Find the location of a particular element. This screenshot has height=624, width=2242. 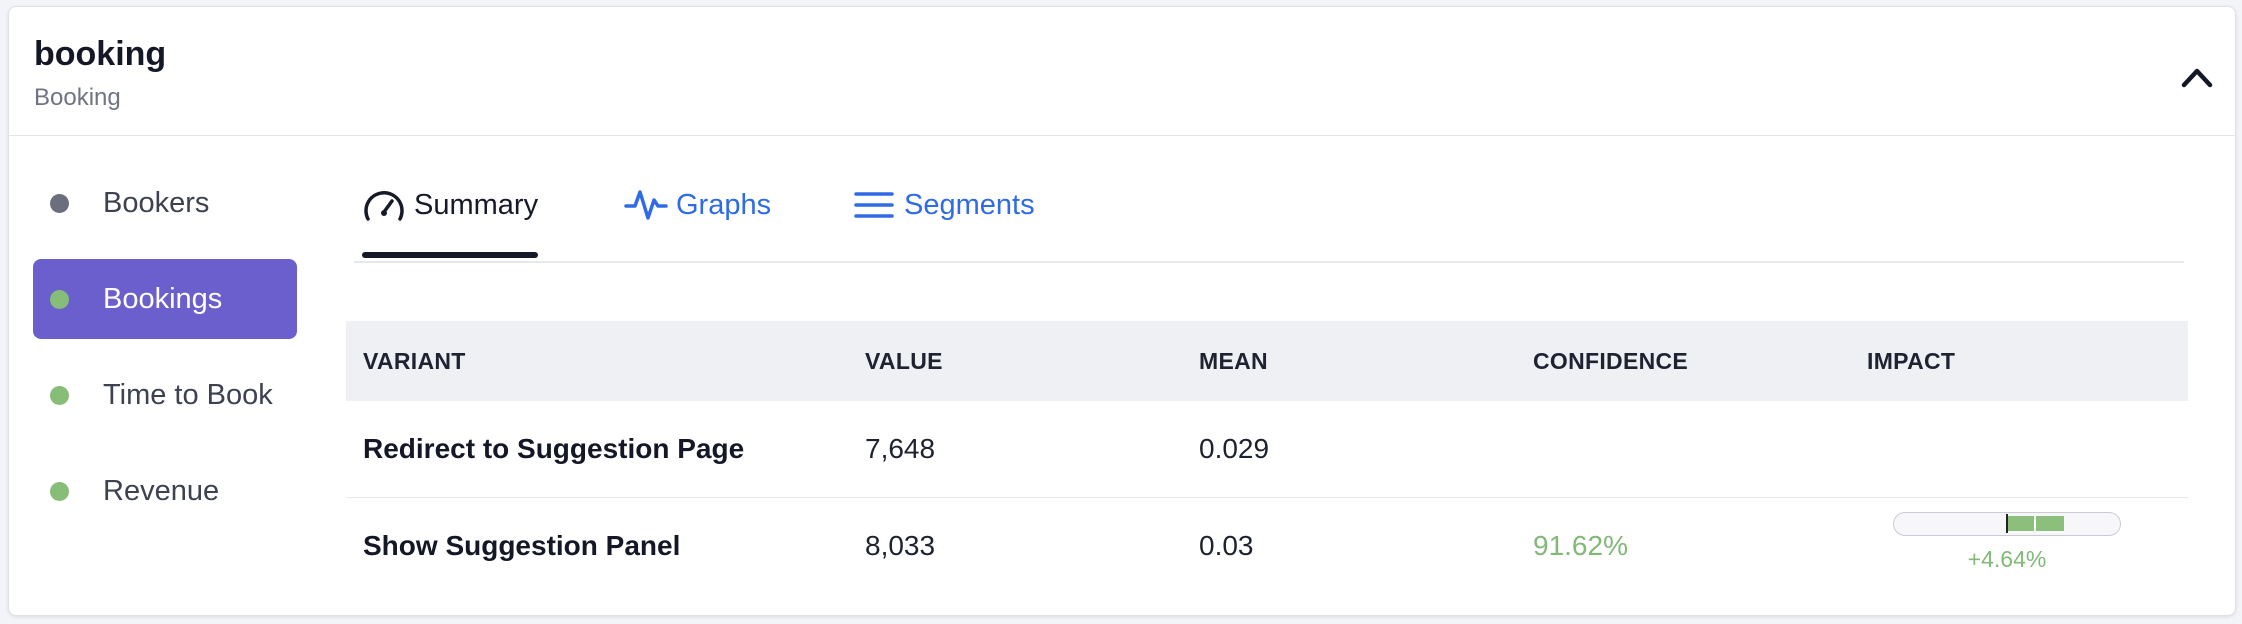

tab-summary: Summary is located at coordinates (450, 210).